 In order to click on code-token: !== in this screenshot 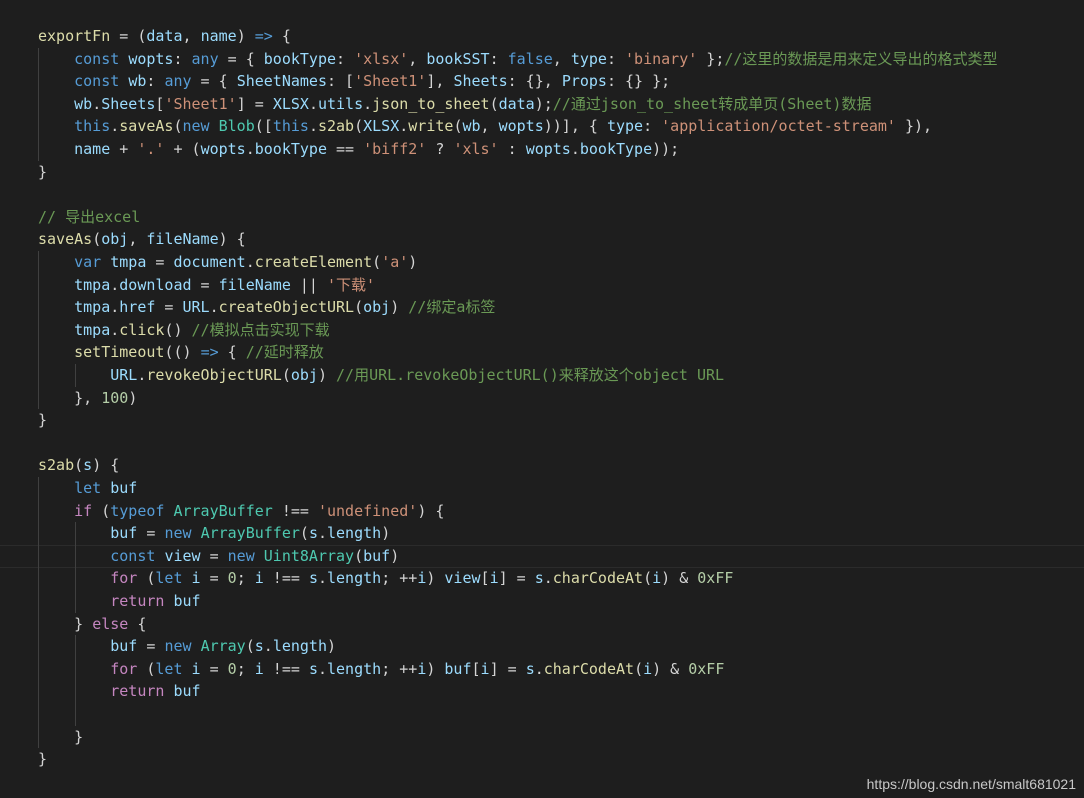, I will do `click(295, 510)`.